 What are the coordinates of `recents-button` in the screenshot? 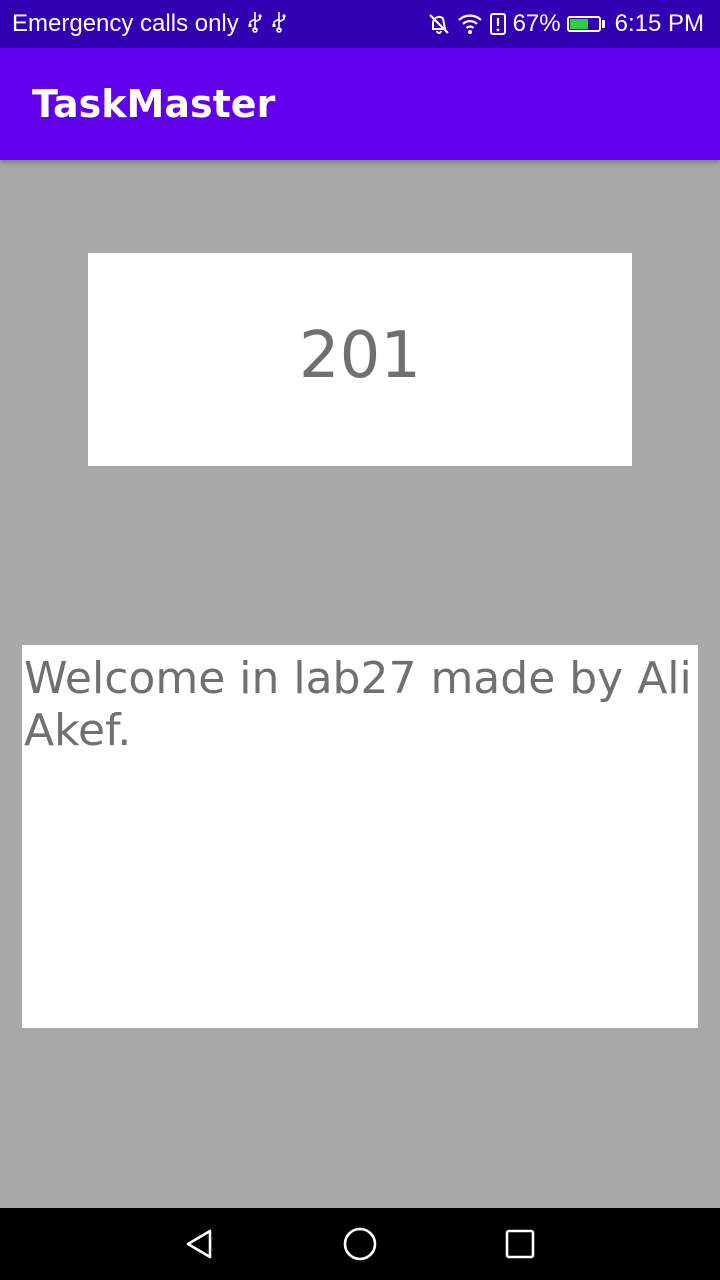 It's located at (520, 1244).